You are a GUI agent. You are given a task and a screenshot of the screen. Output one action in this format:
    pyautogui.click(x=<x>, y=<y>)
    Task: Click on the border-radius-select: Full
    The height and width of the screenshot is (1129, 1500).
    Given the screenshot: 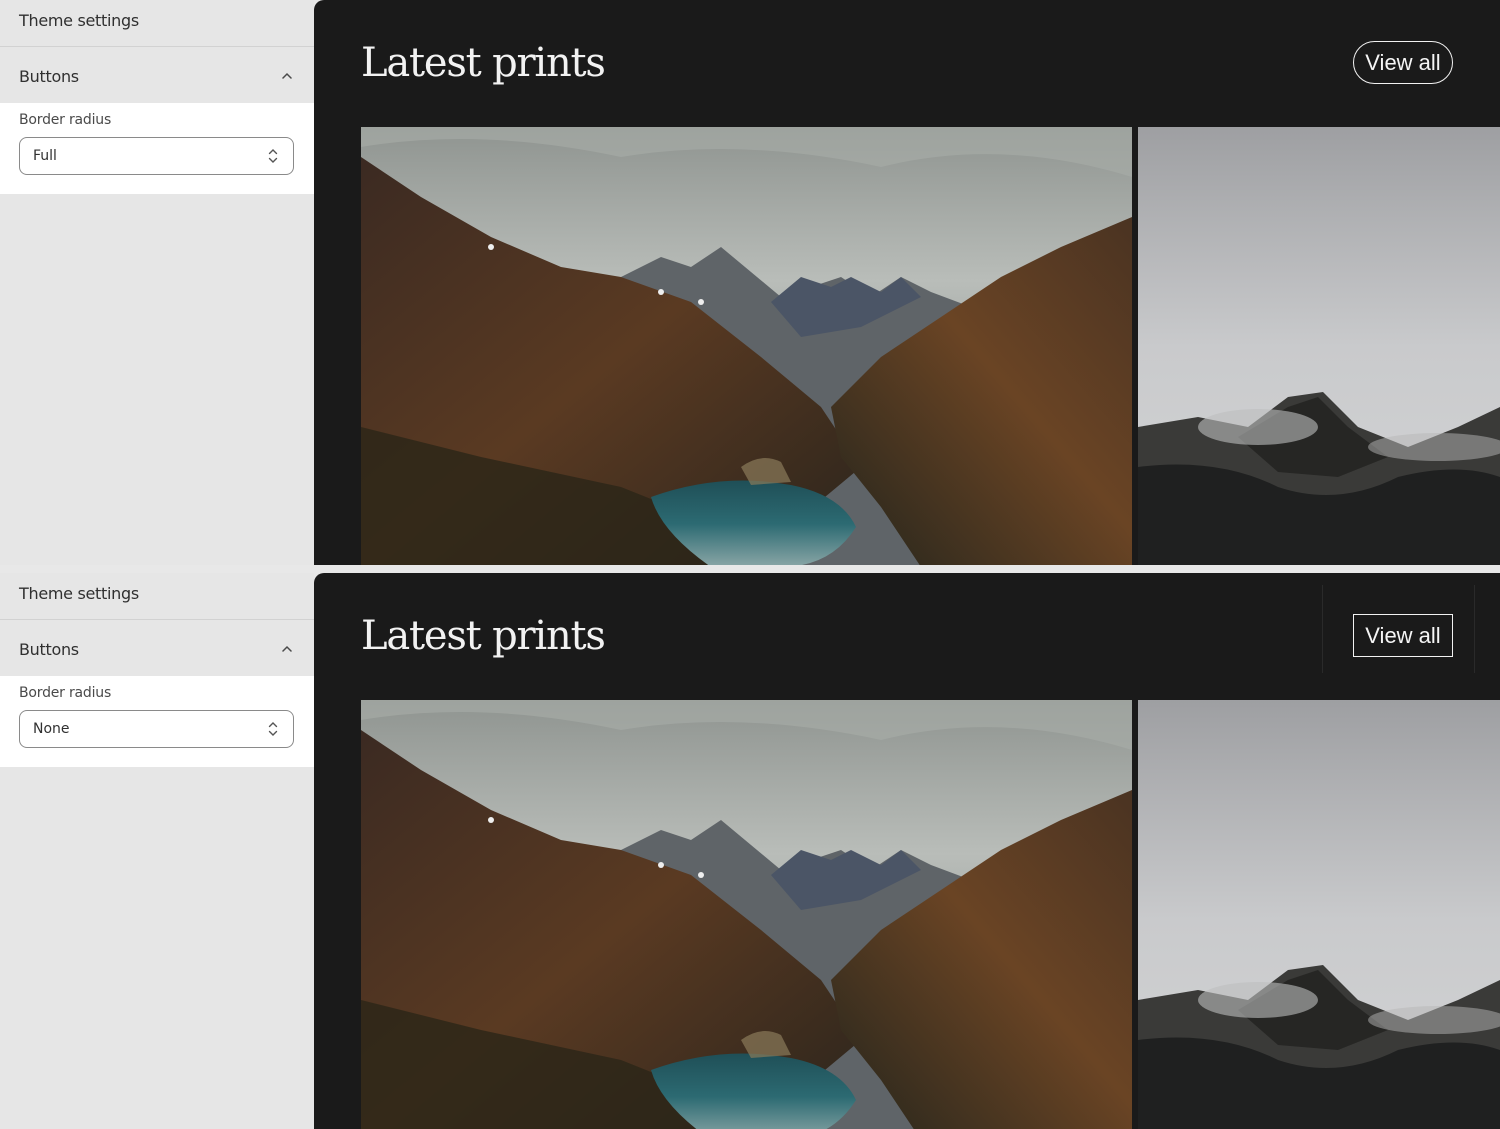 What is the action you would take?
    pyautogui.click(x=156, y=156)
    